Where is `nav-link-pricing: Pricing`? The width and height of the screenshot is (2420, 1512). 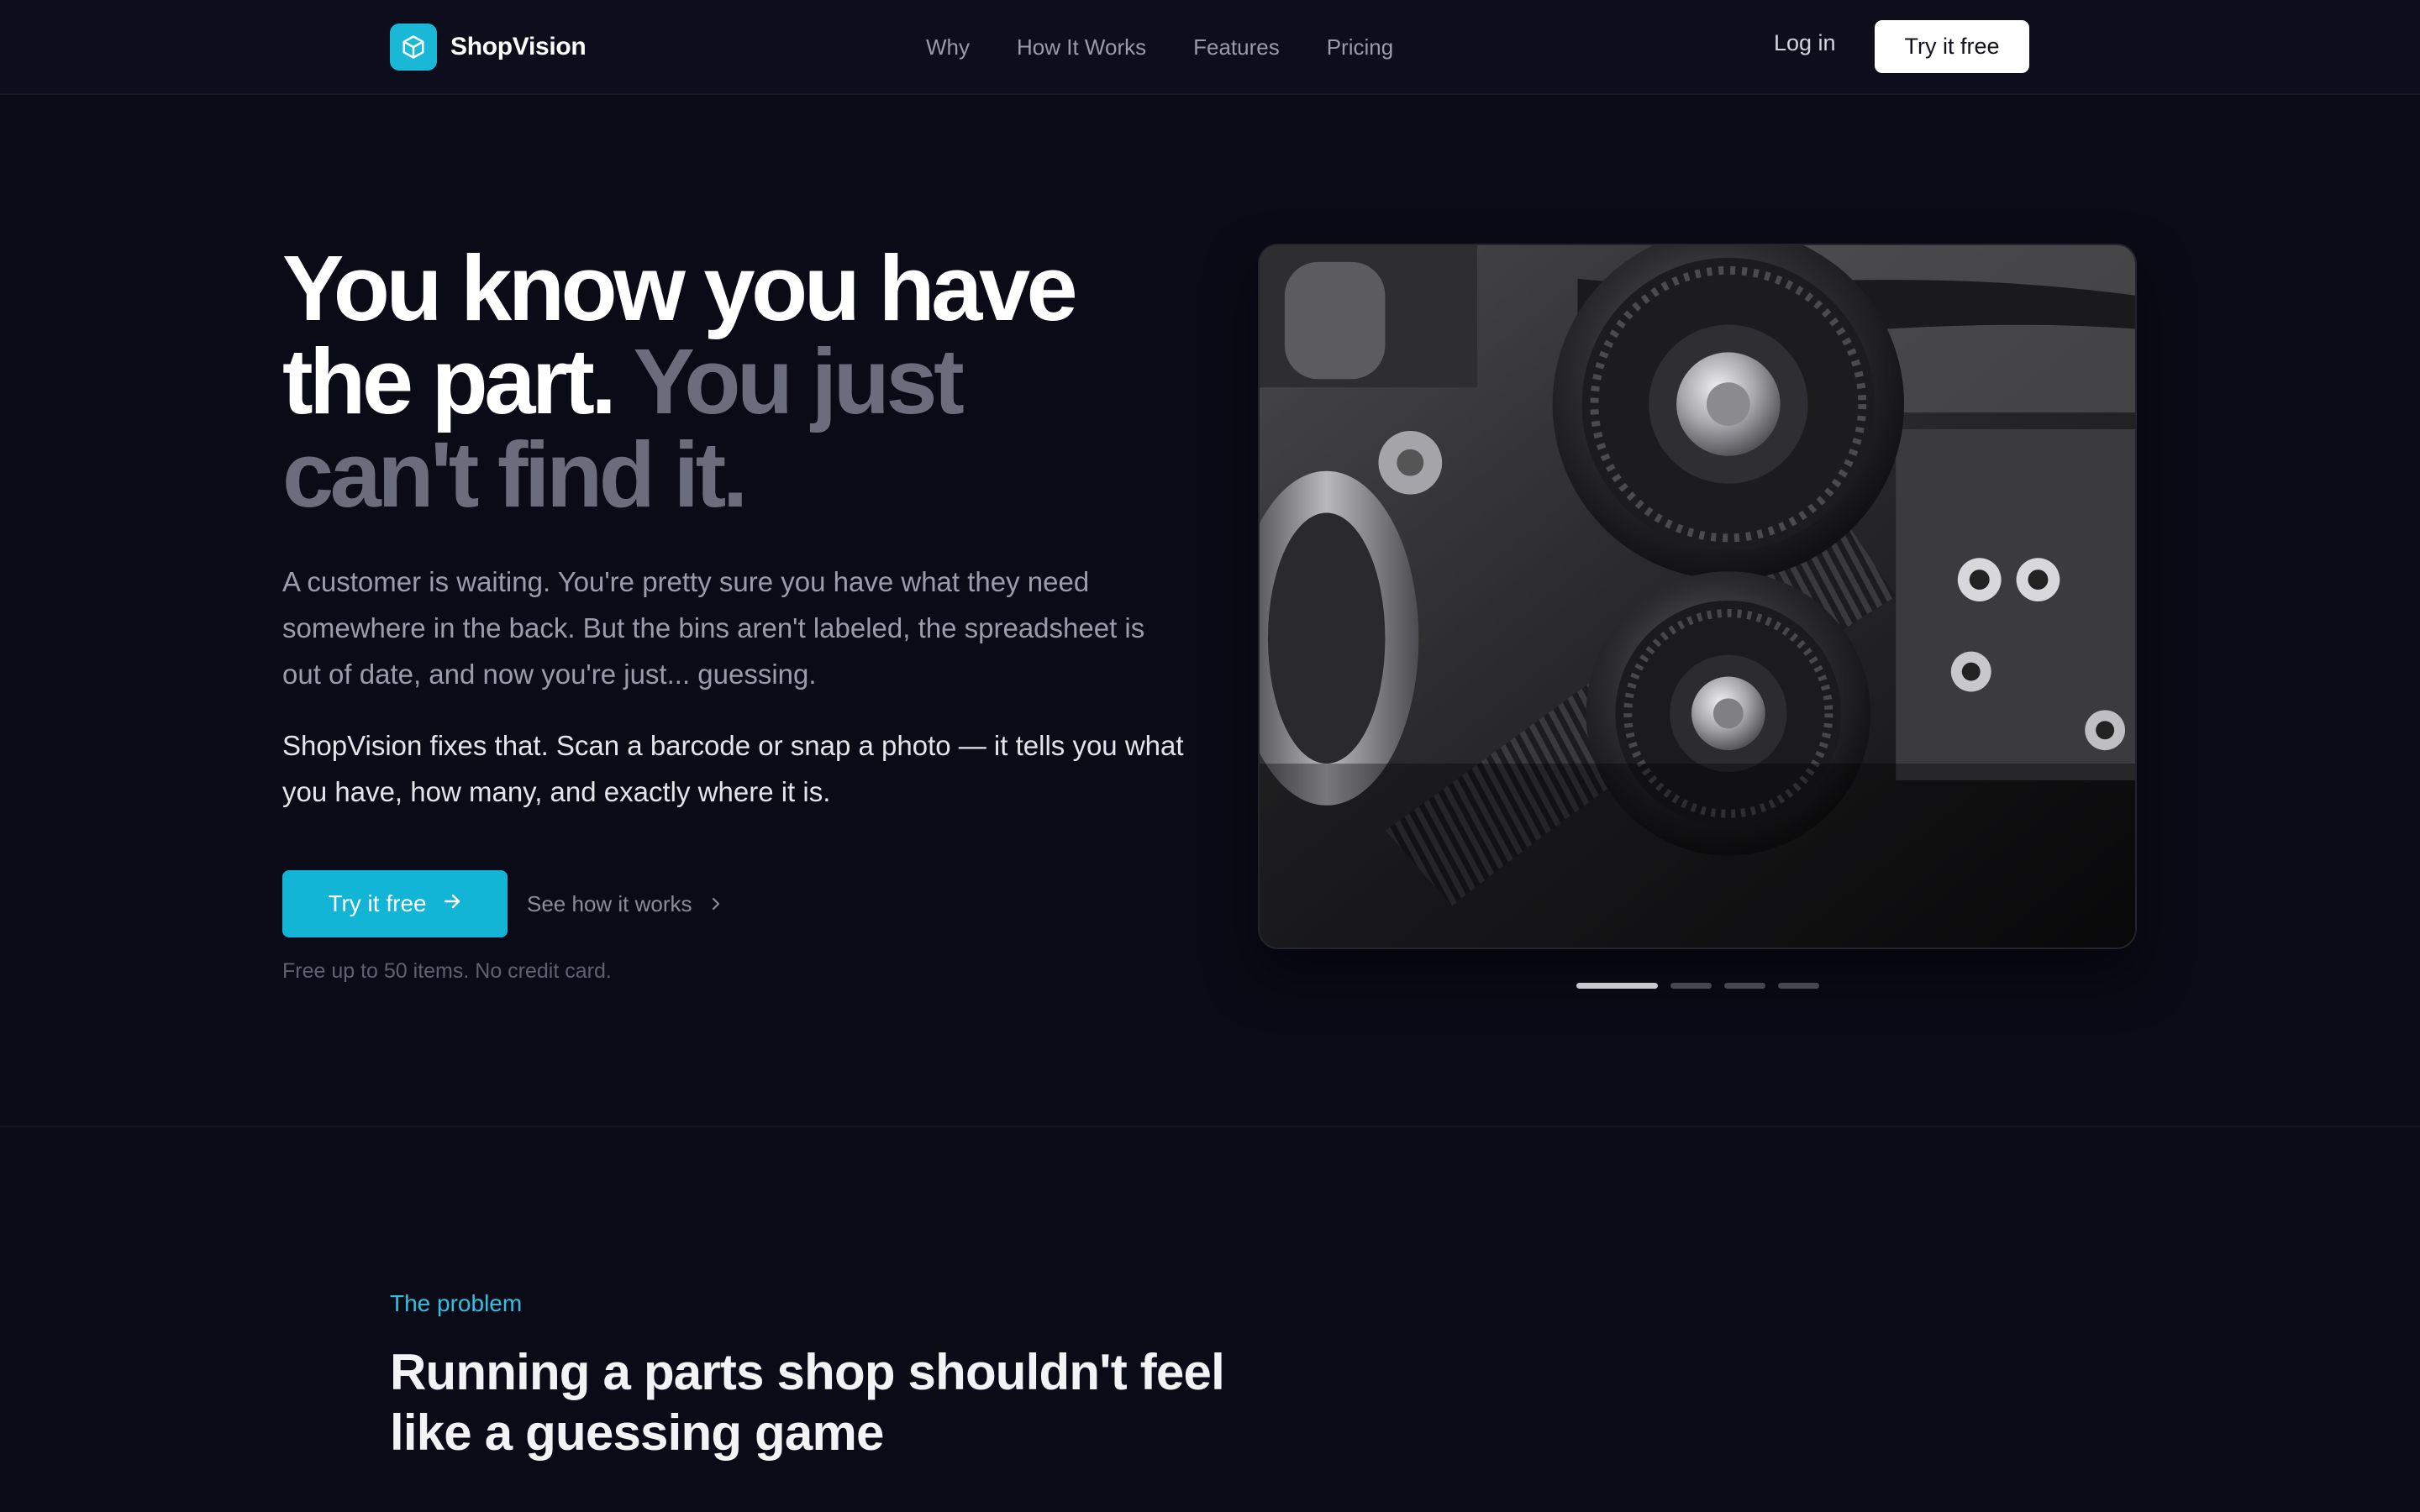 nav-link-pricing: Pricing is located at coordinates (1360, 47).